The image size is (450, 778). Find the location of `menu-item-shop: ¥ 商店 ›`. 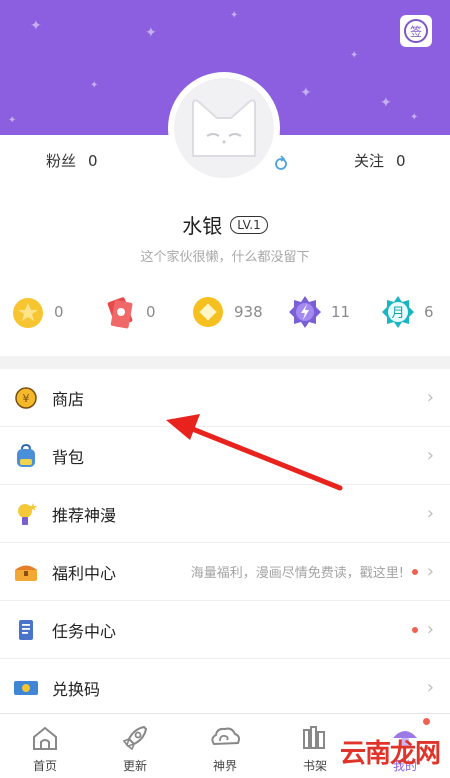

menu-item-shop: ¥ 商店 › is located at coordinates (225, 398).